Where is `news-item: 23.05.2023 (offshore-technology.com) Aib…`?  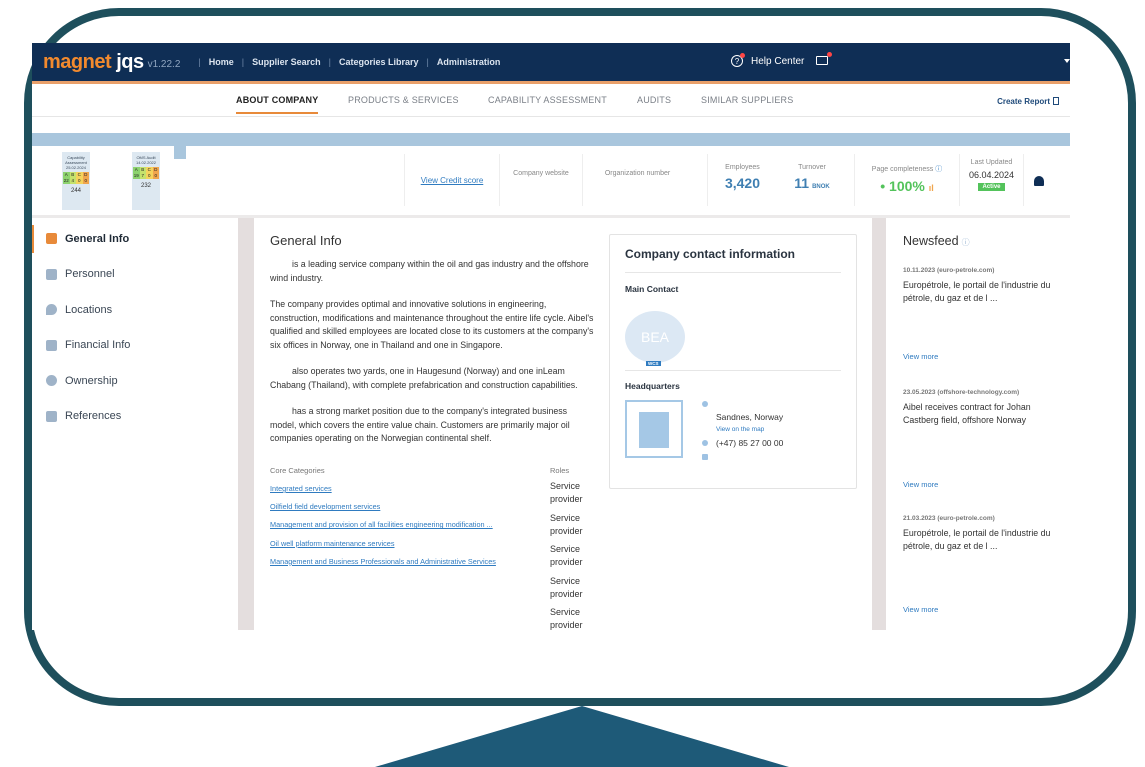 news-item: 23.05.2023 (offshore-technology.com) Aib… is located at coordinates (967, 439).